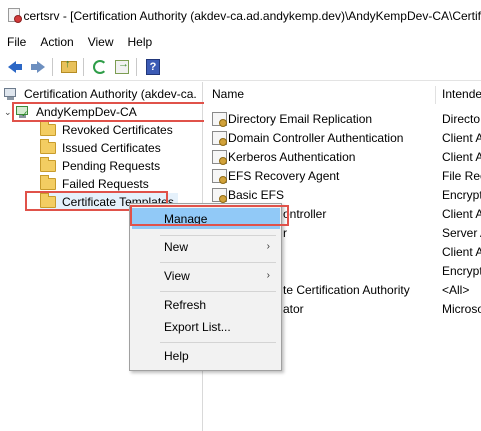 The image size is (481, 431). Describe the element at coordinates (461, 175) in the screenshot. I see `row-purpose: File Rec` at that location.